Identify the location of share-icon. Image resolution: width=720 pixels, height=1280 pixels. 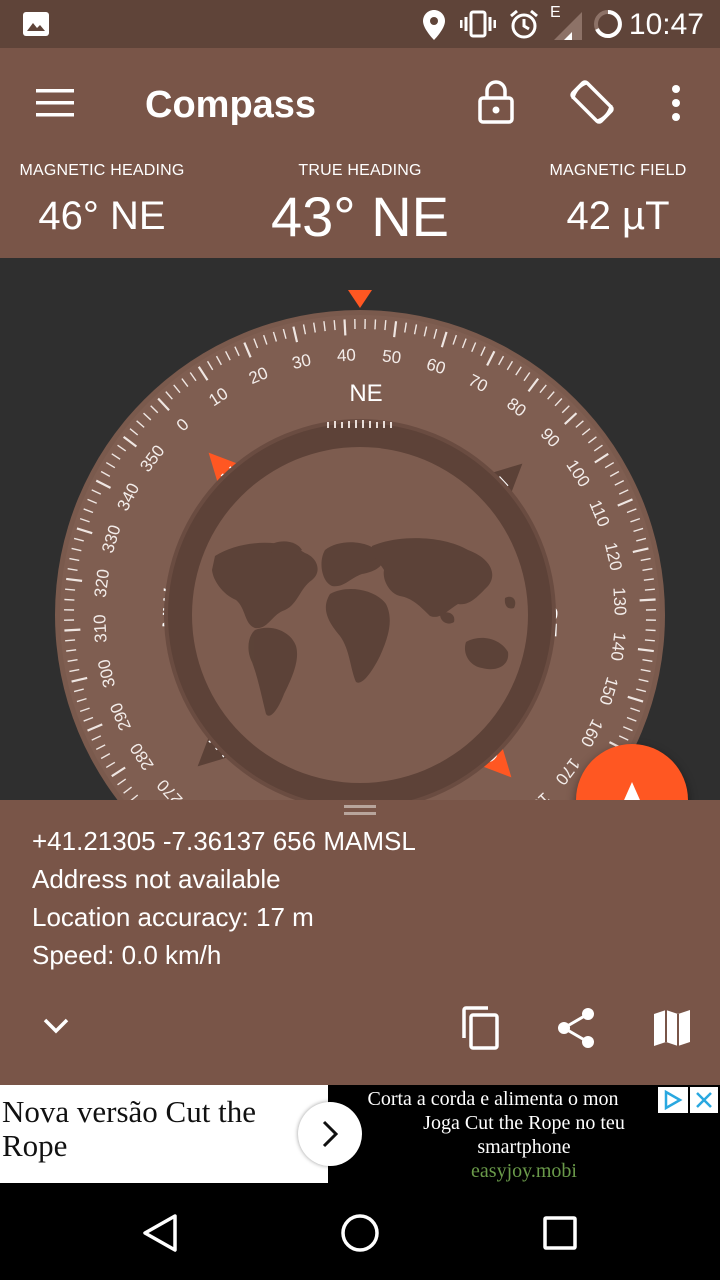
(576, 1028).